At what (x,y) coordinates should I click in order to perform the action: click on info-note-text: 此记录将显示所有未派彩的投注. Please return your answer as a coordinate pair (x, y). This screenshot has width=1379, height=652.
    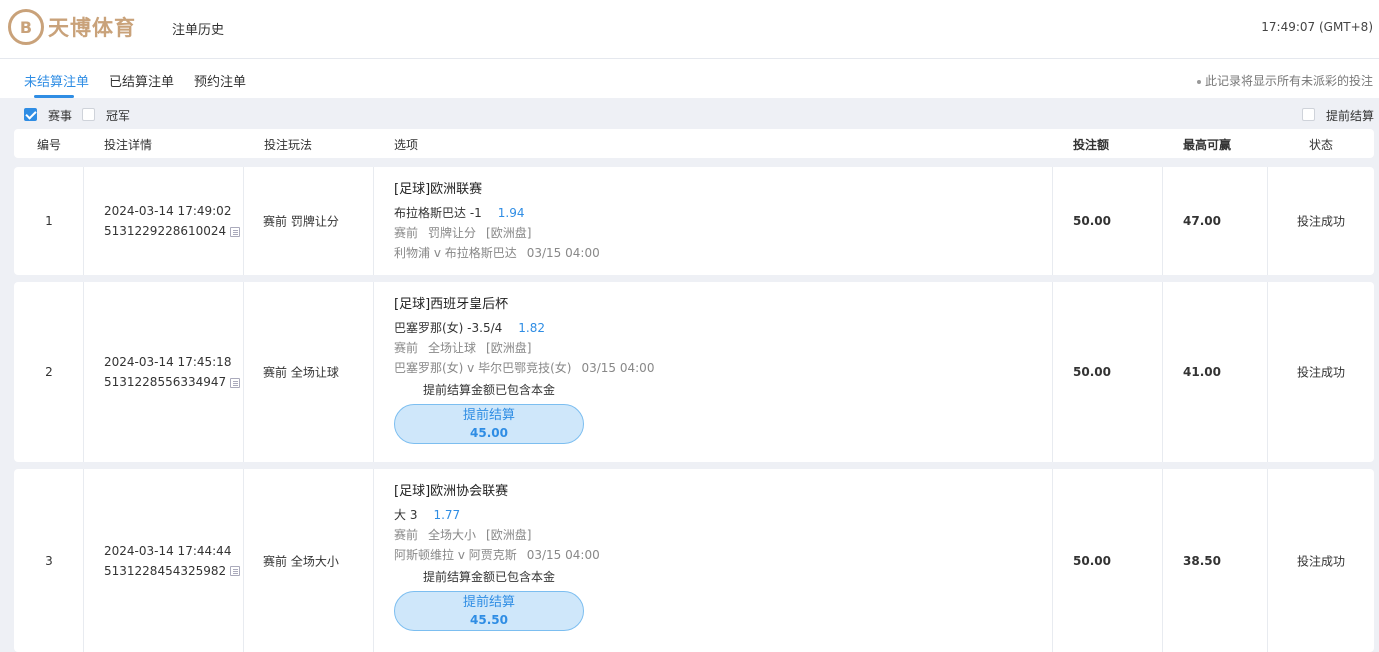
    Looking at the image, I should click on (1288, 81).